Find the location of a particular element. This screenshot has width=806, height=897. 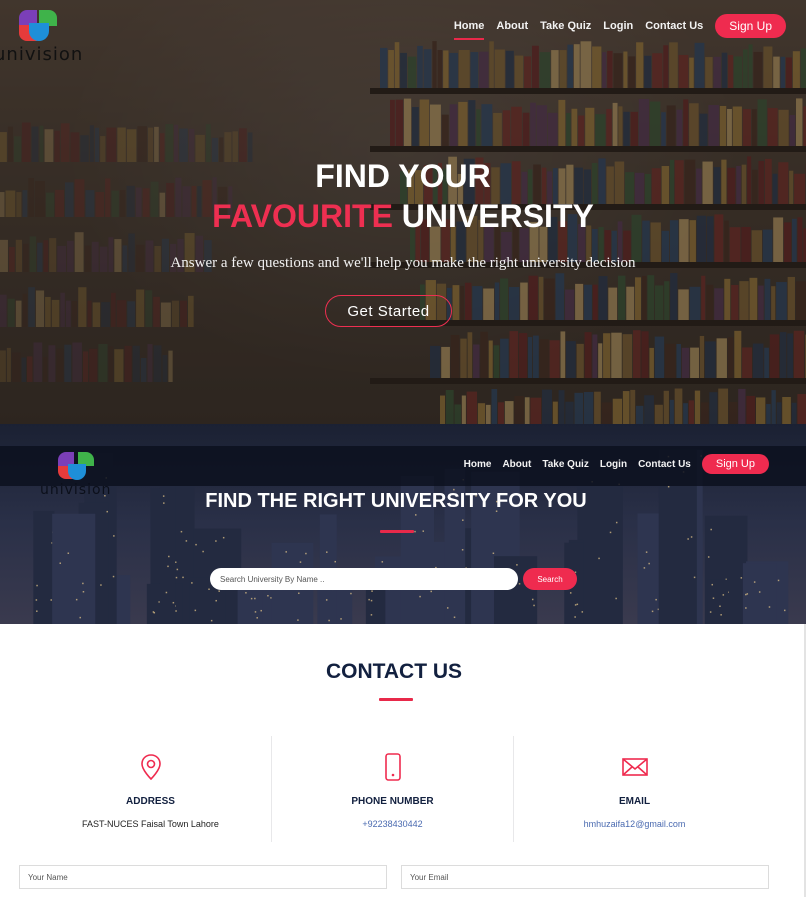

contact-email: EMAIL hmhuzaifa12@gmail.com is located at coordinates (634, 789).